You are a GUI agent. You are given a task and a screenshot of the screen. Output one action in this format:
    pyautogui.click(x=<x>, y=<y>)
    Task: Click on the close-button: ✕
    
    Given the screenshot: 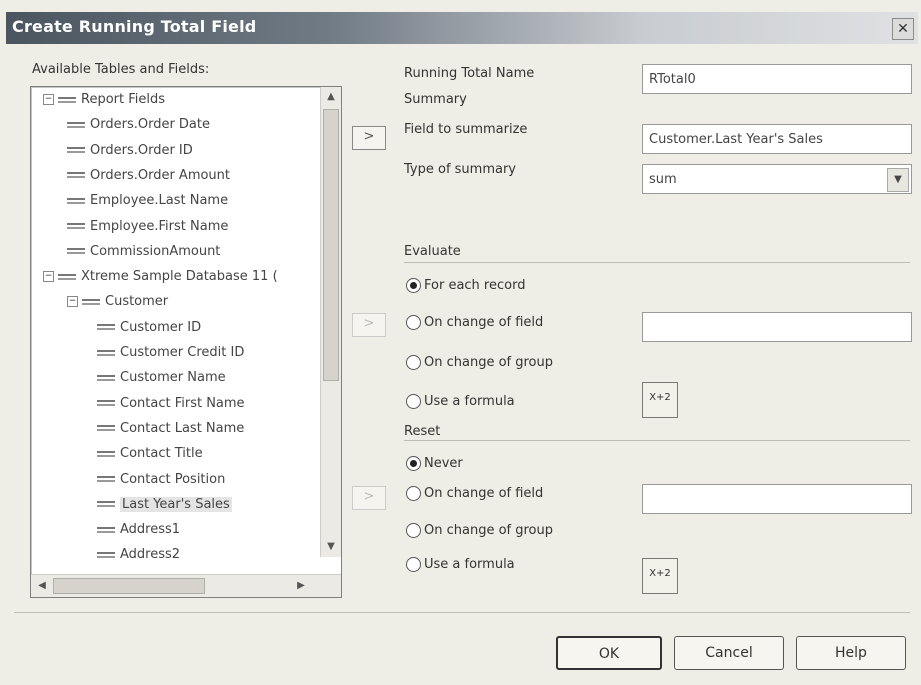 What is the action you would take?
    pyautogui.click(x=903, y=29)
    